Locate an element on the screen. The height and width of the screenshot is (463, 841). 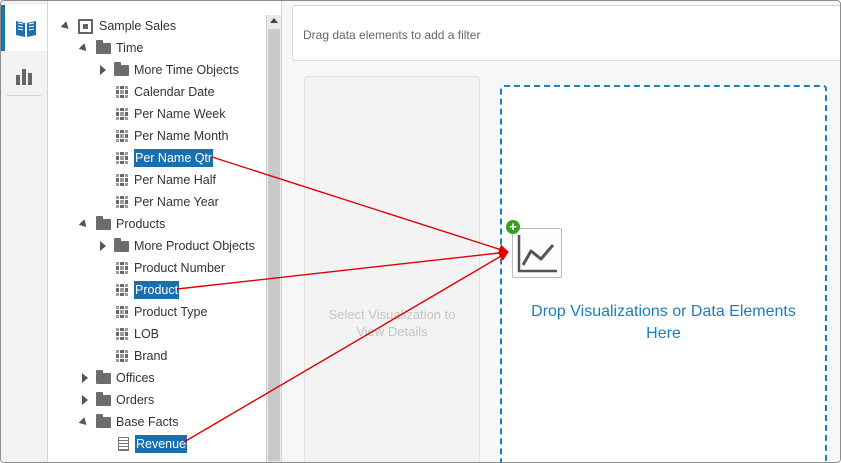
bar-chart-icon is located at coordinates (24, 77).